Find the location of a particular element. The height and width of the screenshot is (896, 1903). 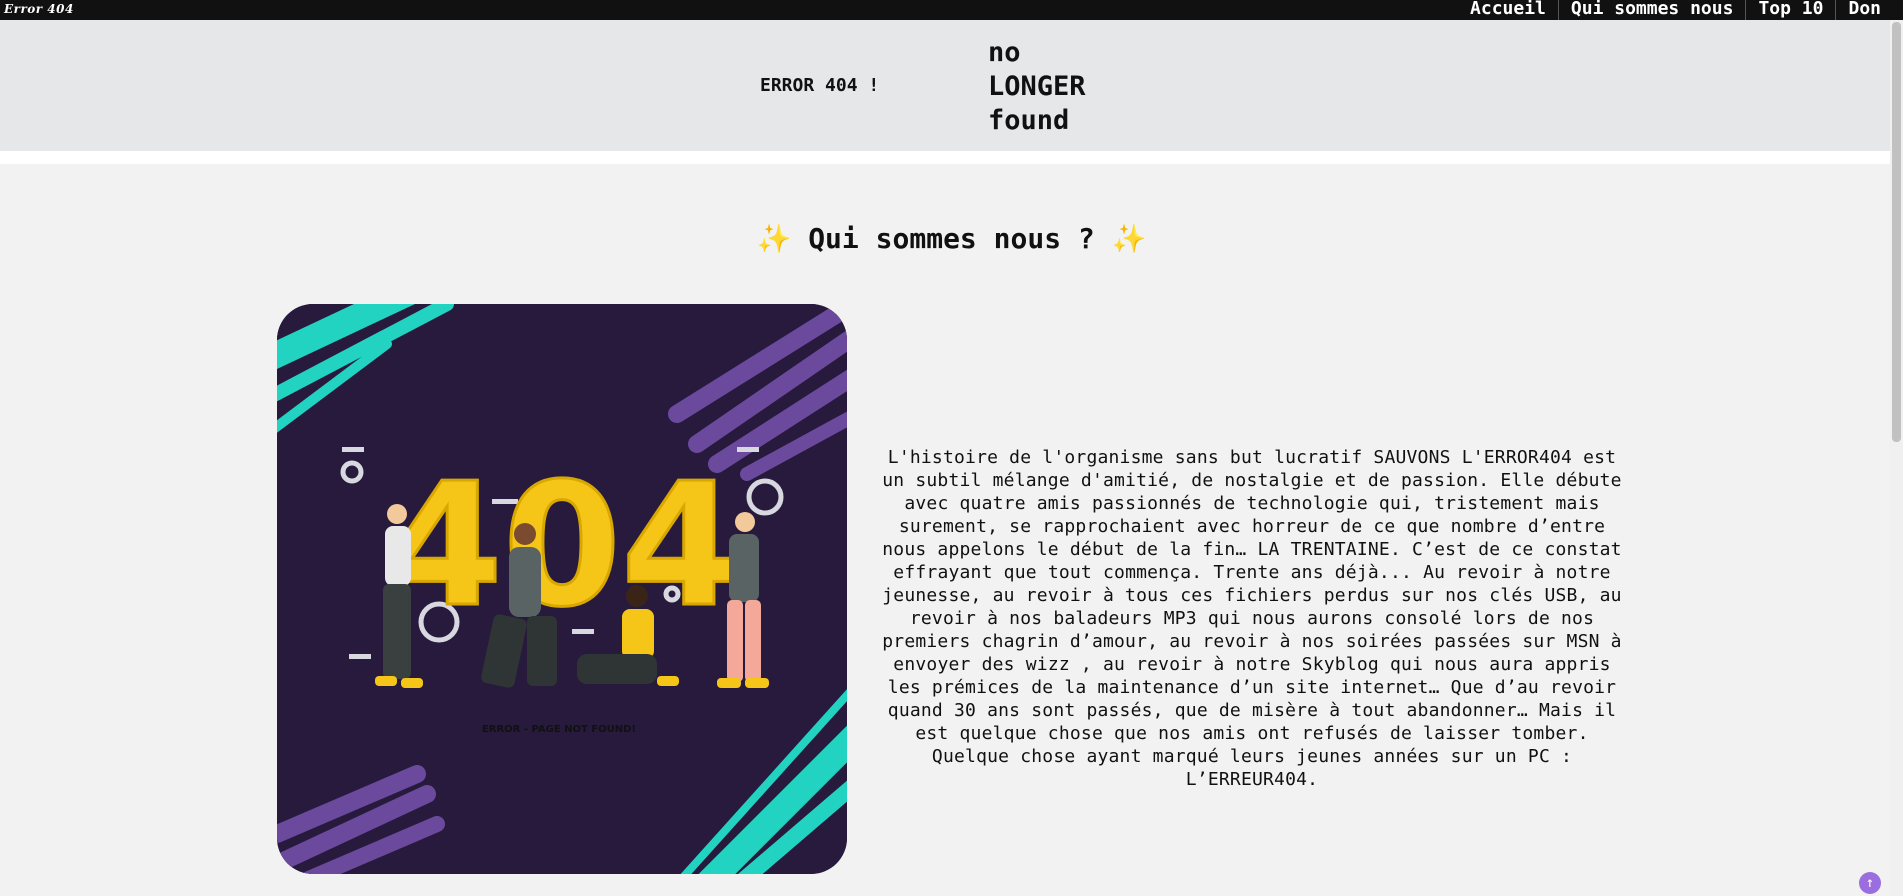

section-title-text: Qui sommes nous ? is located at coordinates (951, 238).